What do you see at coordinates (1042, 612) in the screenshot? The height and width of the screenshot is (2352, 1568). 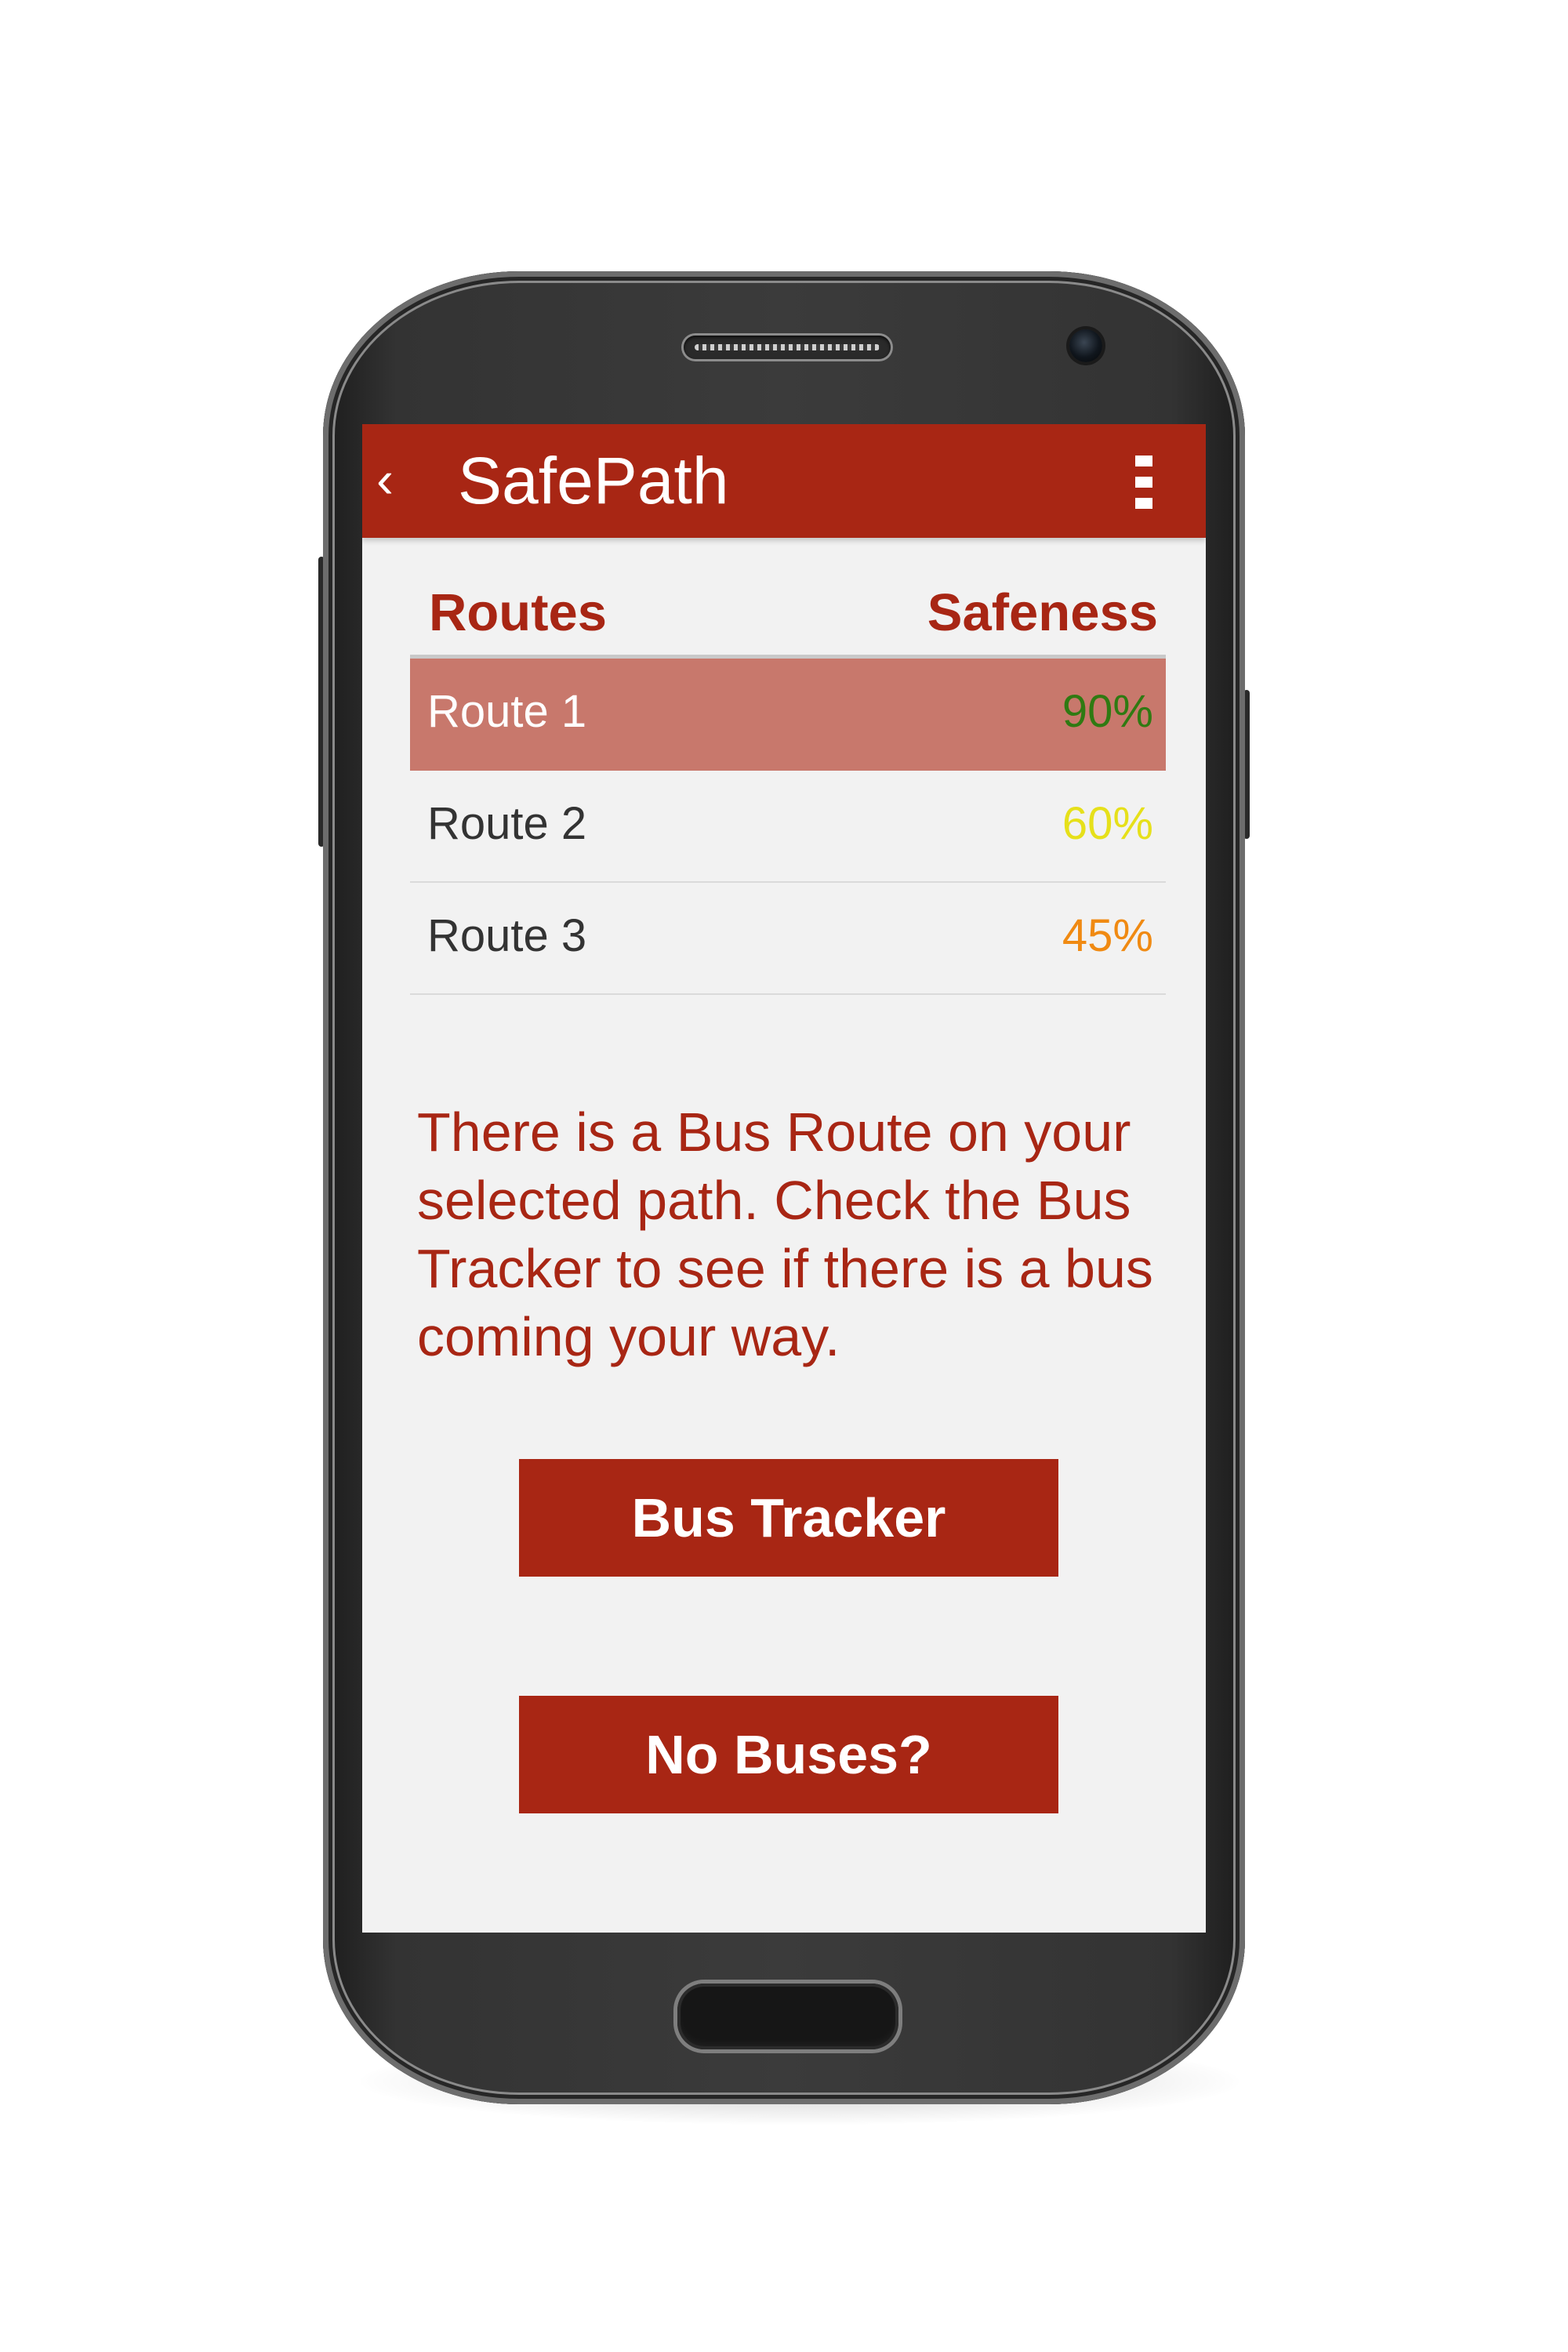 I see `safeness-column-heading: Safeness` at bounding box center [1042, 612].